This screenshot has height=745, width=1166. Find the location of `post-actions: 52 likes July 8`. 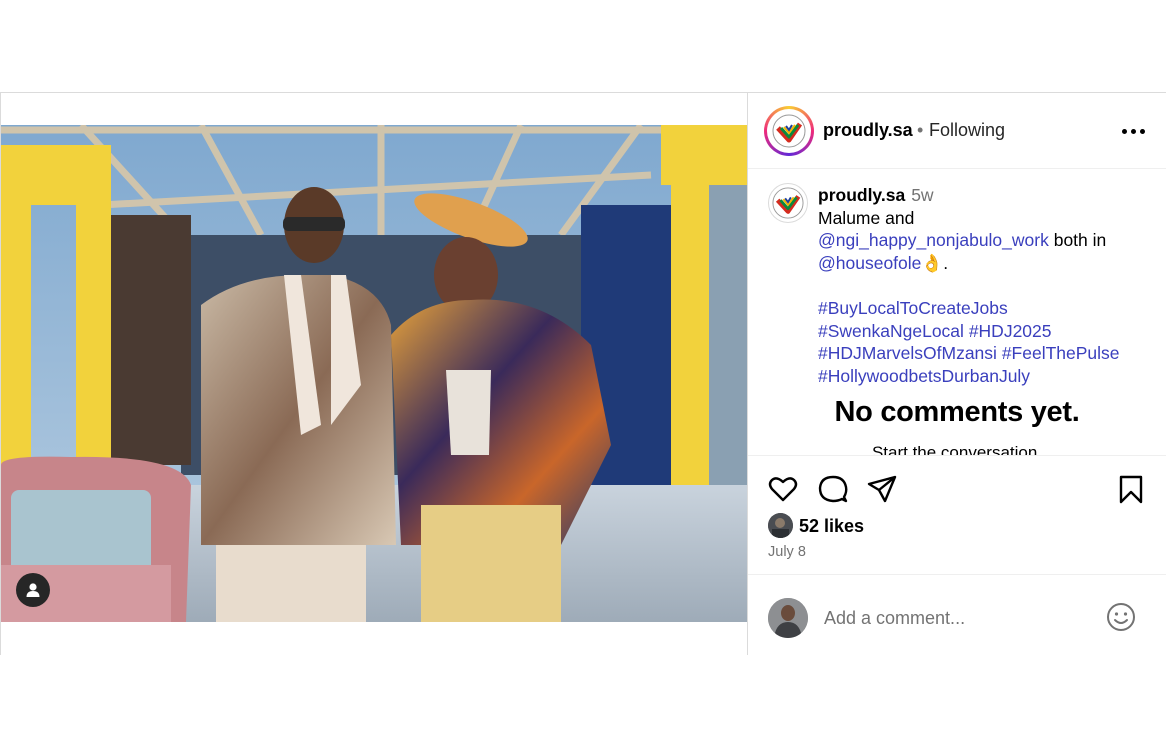

post-actions: 52 likes July 8 is located at coordinates (957, 514).